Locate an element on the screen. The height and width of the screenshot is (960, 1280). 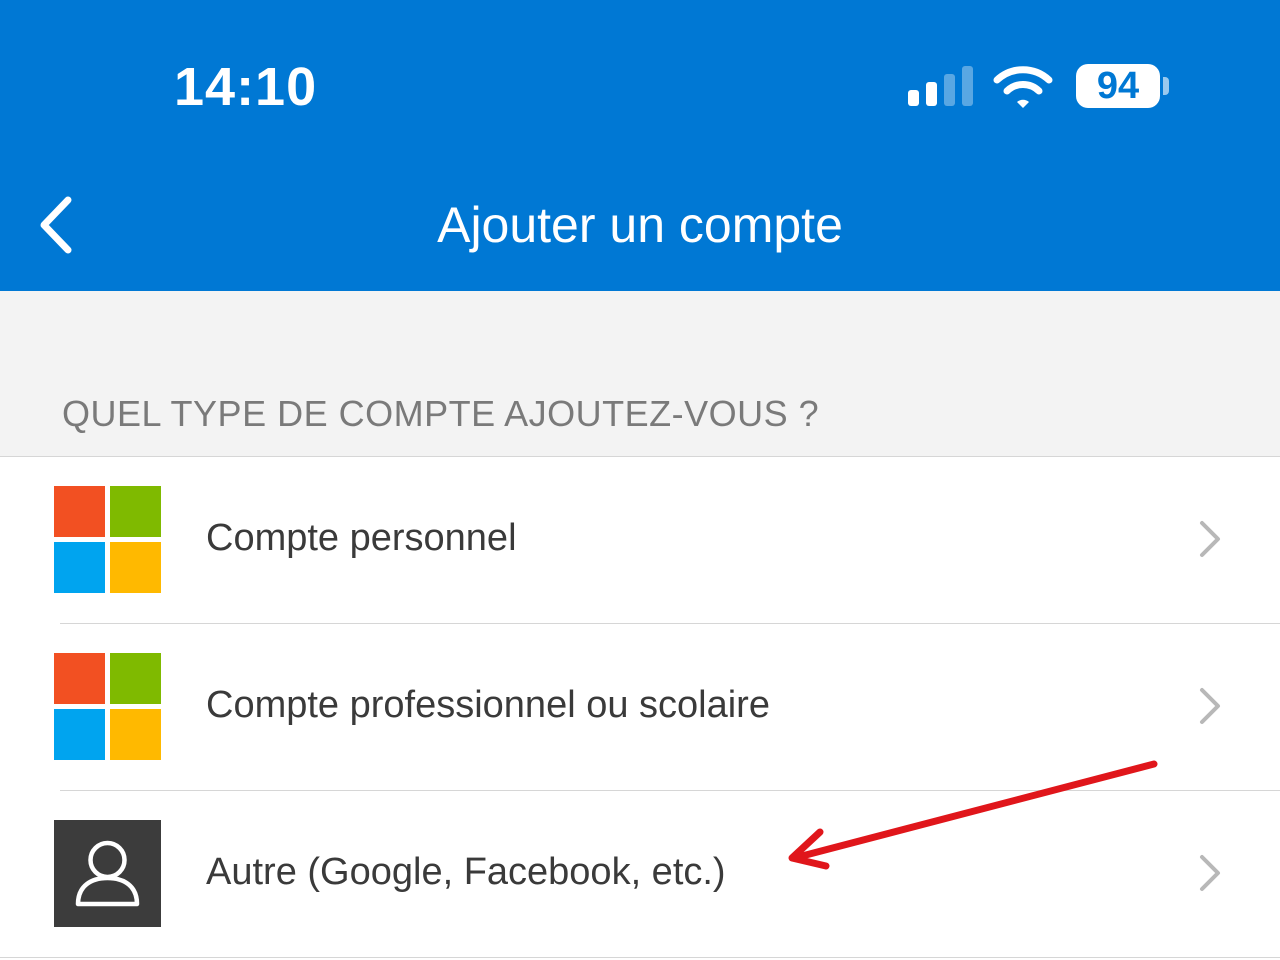
battery-icon: 94 is located at coordinates (1118, 86).